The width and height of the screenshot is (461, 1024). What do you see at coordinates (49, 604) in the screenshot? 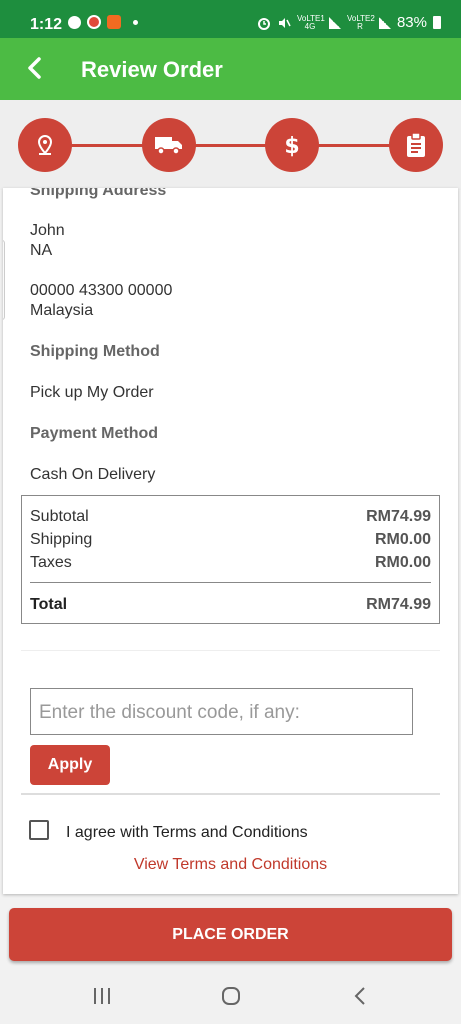
I see `total-label: Total` at bounding box center [49, 604].